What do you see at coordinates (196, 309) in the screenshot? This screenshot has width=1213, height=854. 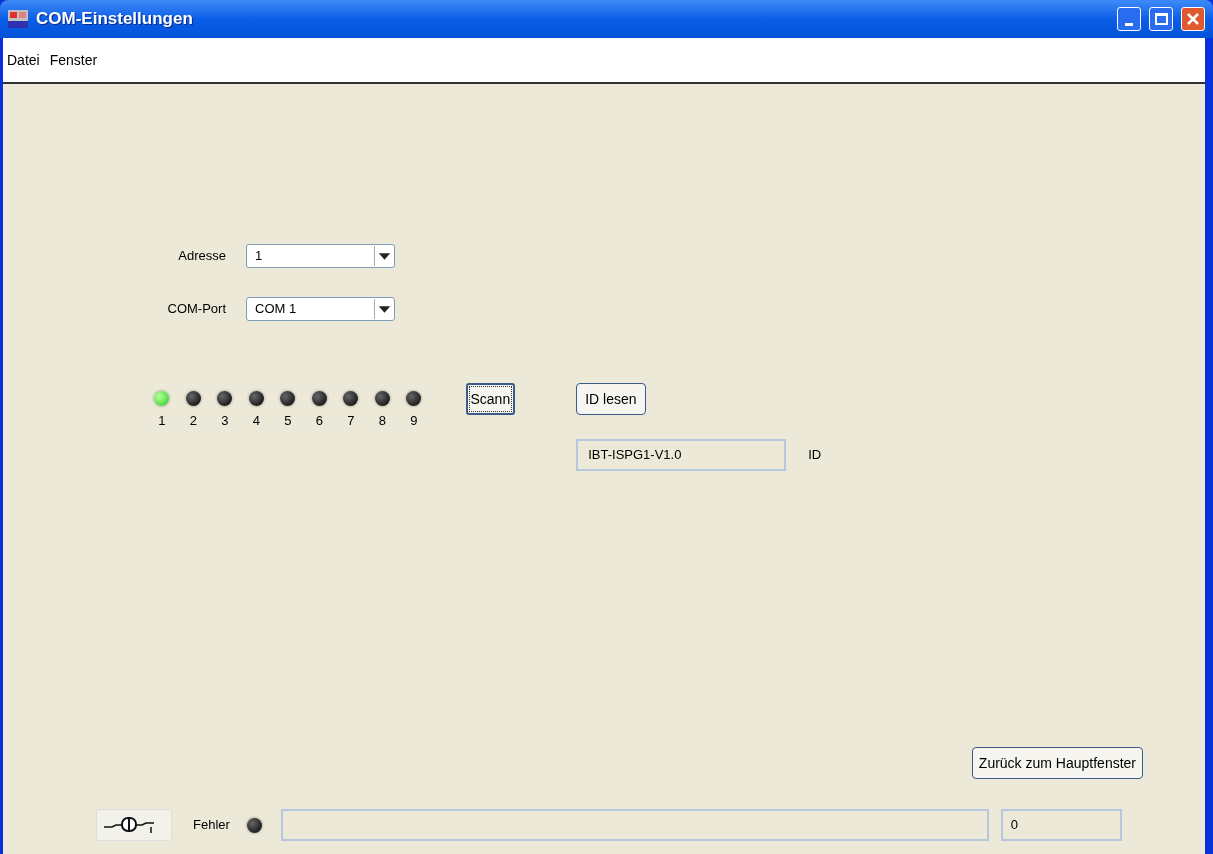 I see `field-label: COM-Port` at bounding box center [196, 309].